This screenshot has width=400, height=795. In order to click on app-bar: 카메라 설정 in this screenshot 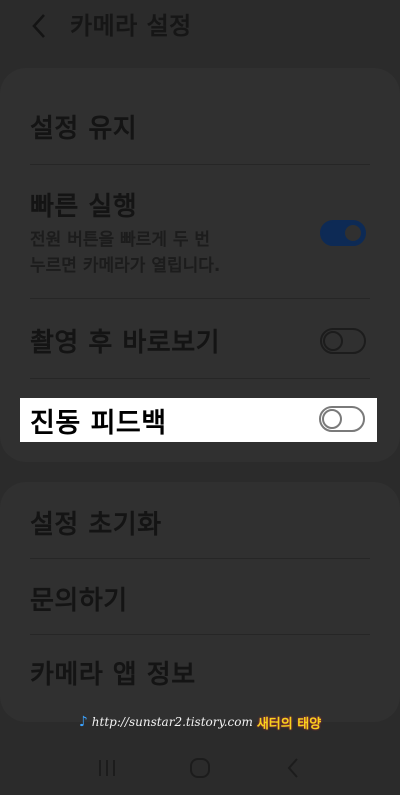, I will do `click(200, 27)`.